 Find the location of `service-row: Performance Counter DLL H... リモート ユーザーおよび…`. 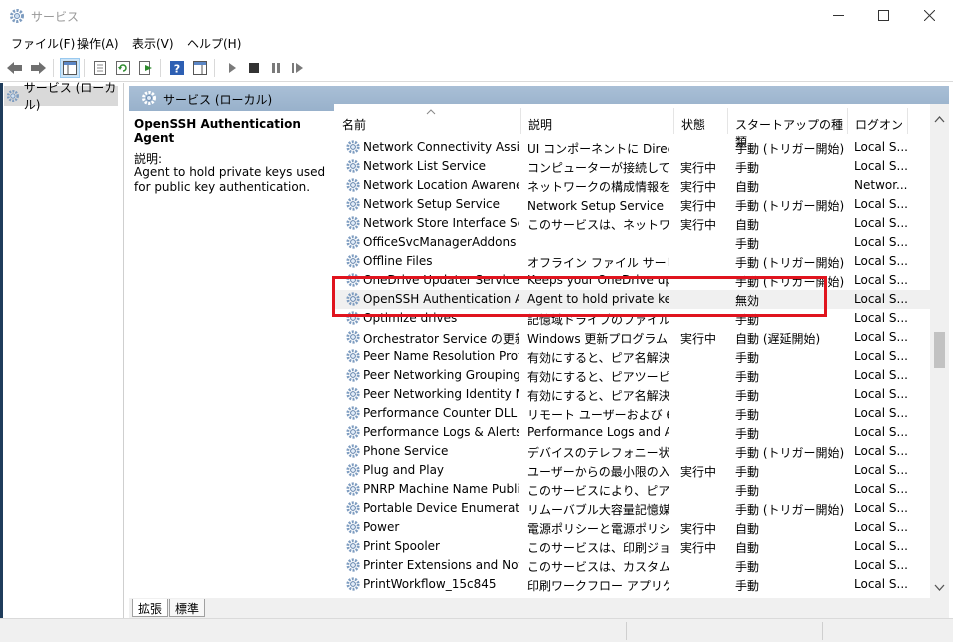

service-row: Performance Counter DLL H... リモート ユーザーおよび… is located at coordinates (632, 413).